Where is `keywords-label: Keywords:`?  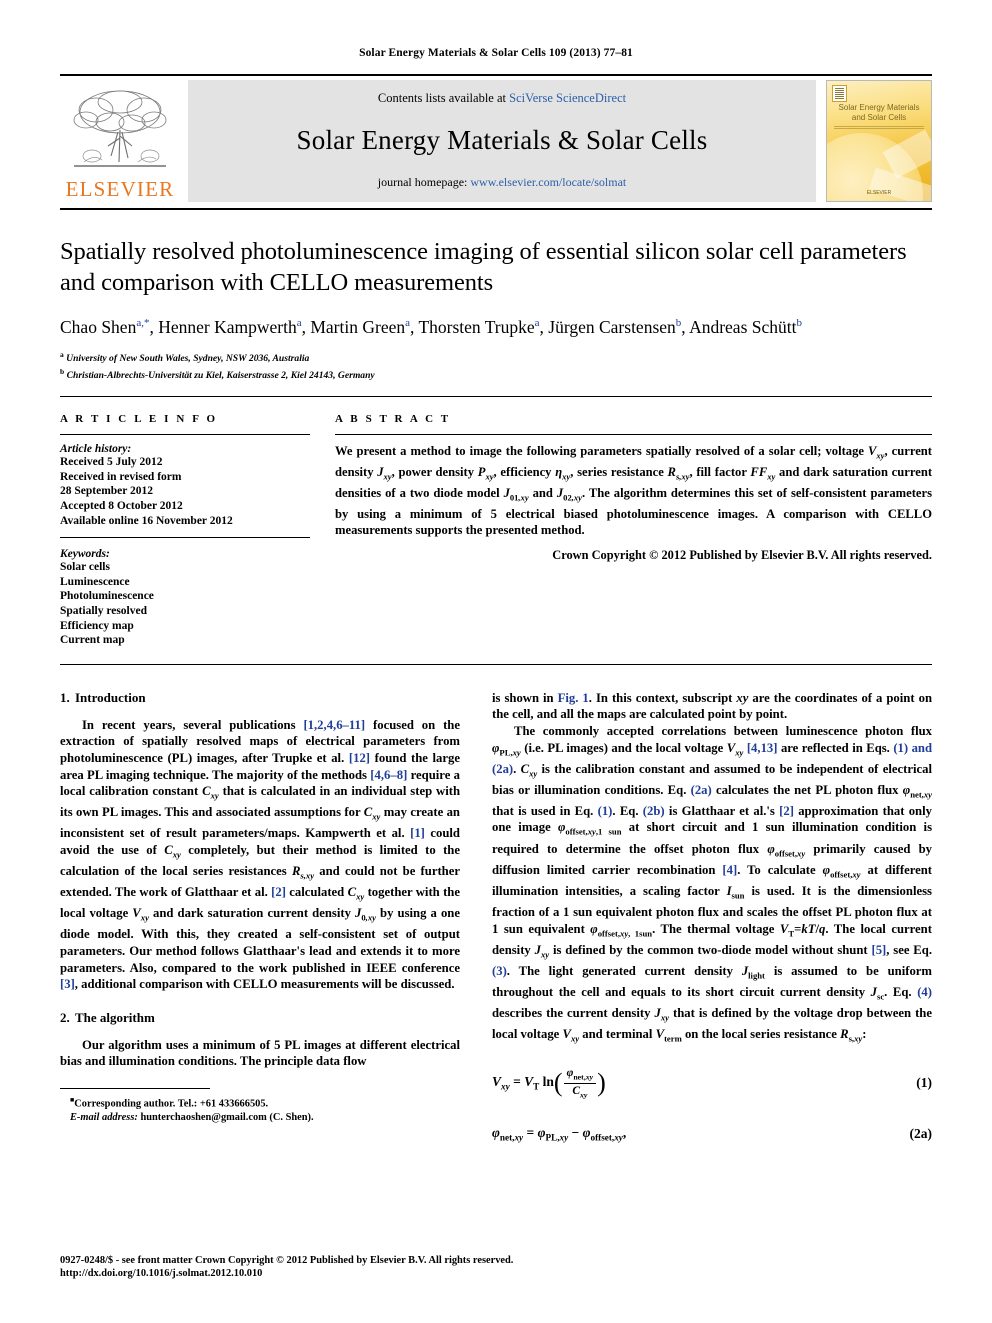 keywords-label: Keywords: is located at coordinates (85, 554).